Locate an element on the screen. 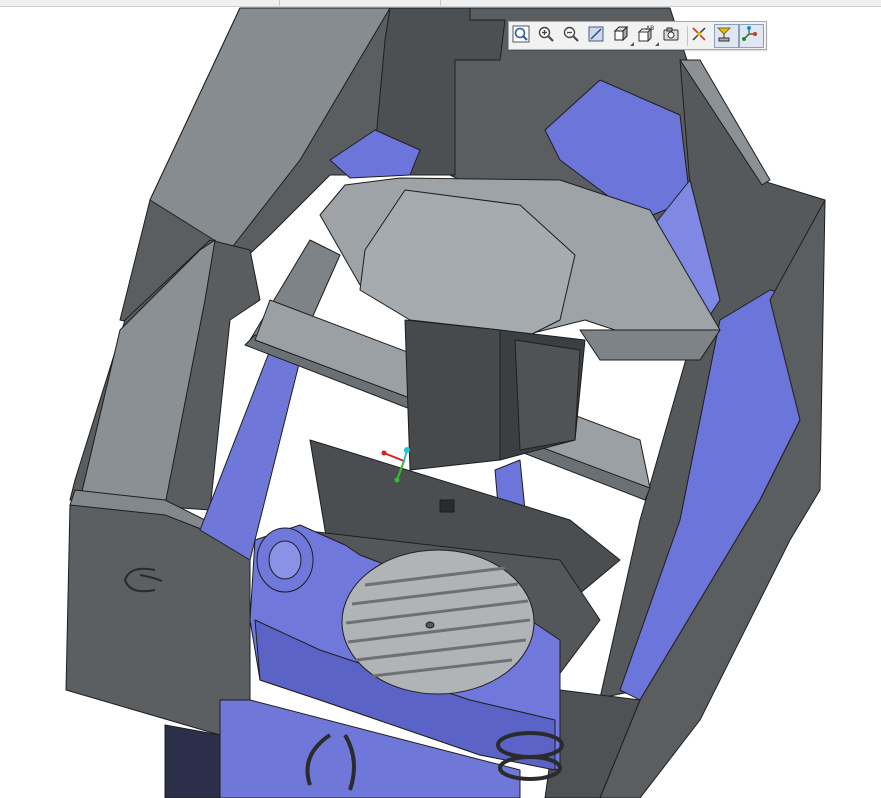  window-top-strip is located at coordinates (440, 3).